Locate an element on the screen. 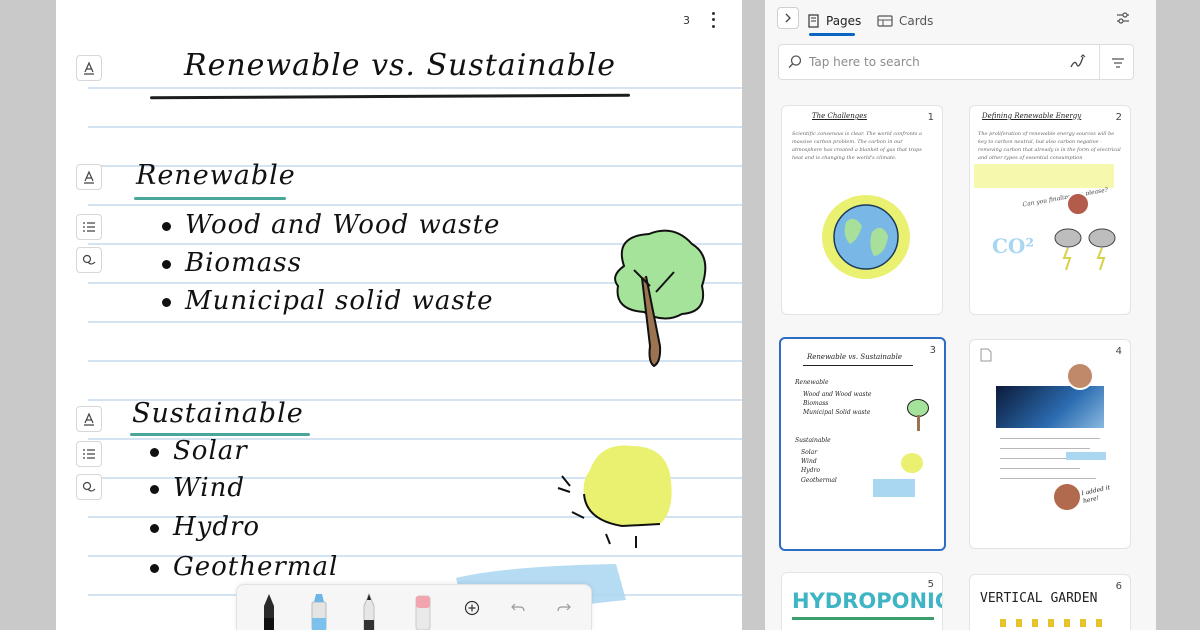 Image resolution: width=1200 pixels, height=630 pixels. thumbnail-number: 3 is located at coordinates (932, 350).